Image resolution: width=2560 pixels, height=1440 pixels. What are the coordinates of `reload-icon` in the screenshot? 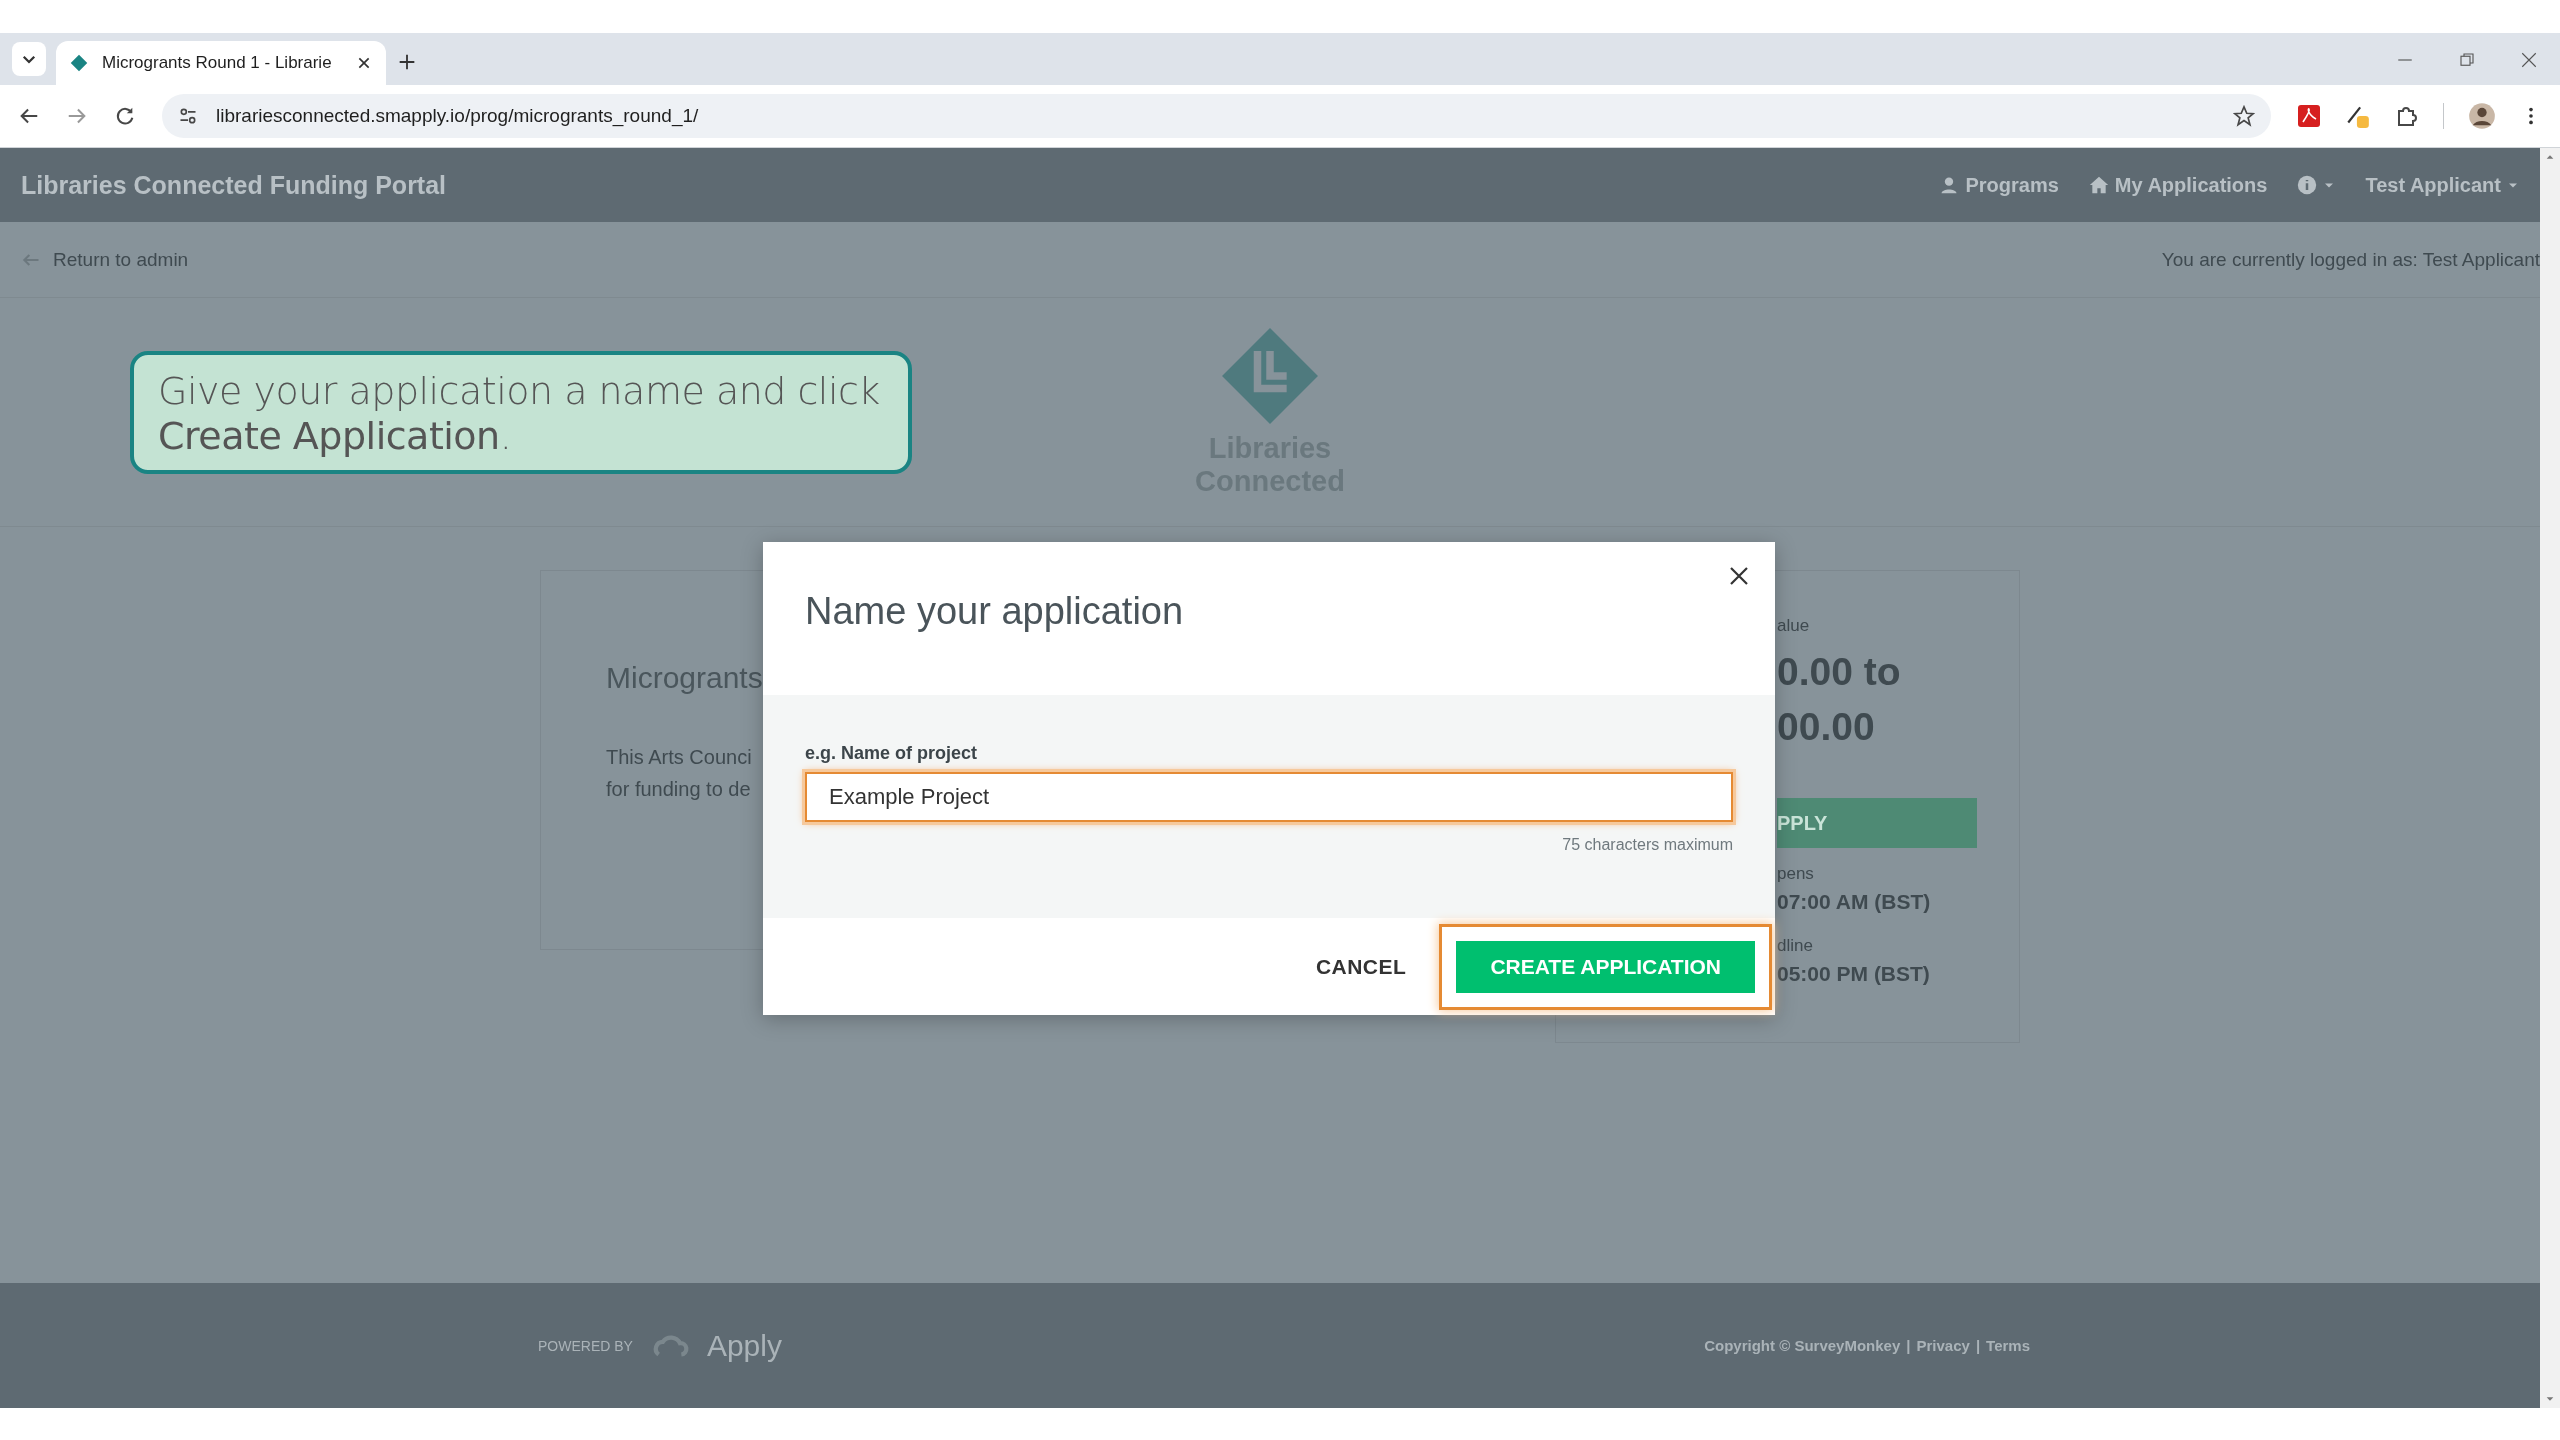 It's located at (125, 116).